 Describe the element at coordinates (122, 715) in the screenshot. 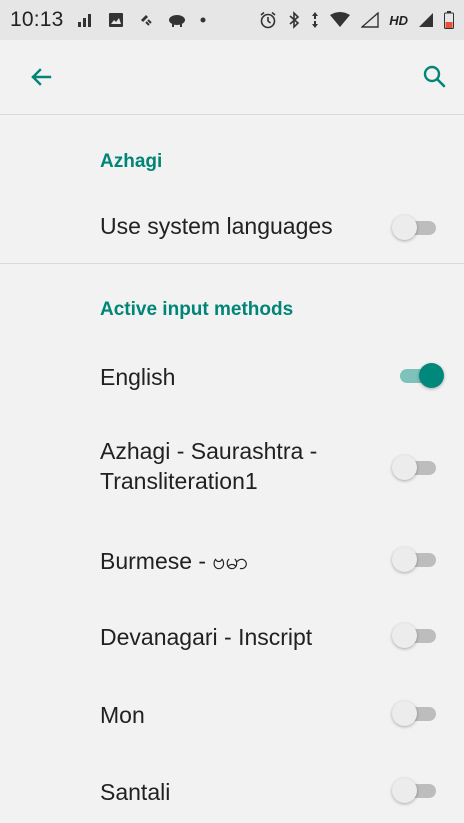

I see `input-method-label: Mon` at that location.